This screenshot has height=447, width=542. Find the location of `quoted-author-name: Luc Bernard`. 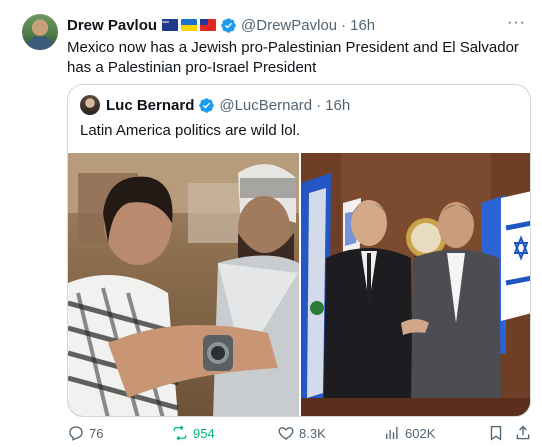

quoted-author-name: Luc Bernard is located at coordinates (150, 105).